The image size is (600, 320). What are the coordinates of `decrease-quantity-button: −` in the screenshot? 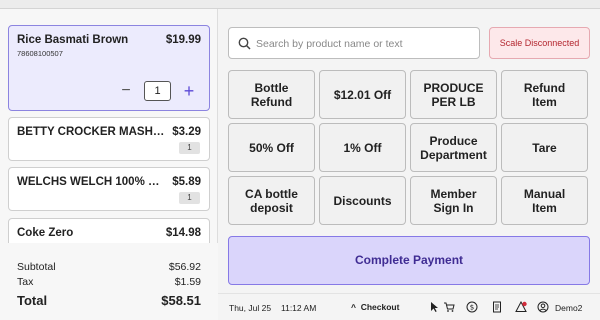 It's located at (126, 91).